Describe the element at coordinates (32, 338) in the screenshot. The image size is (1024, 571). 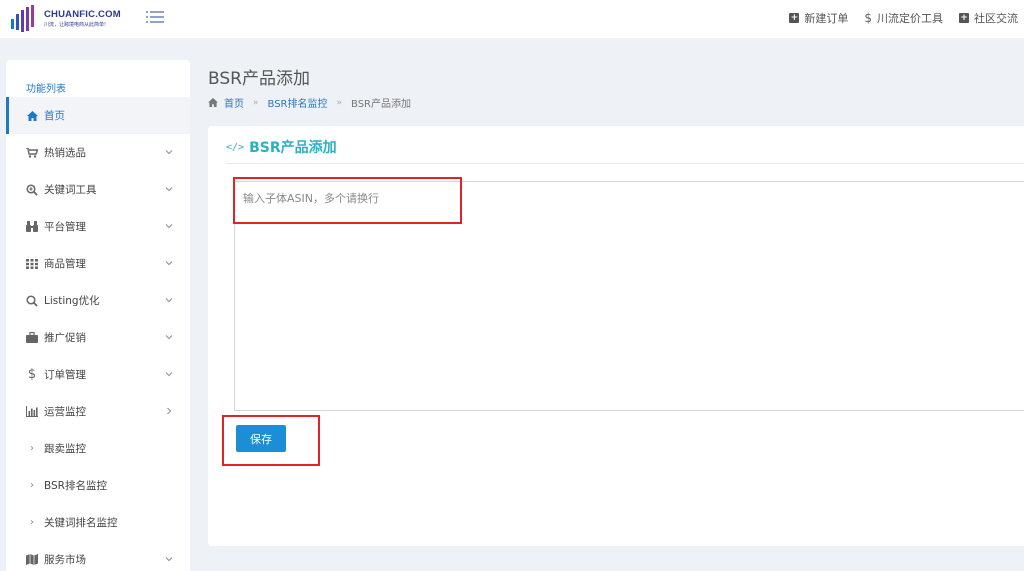
I see `briefcase-icon` at that location.